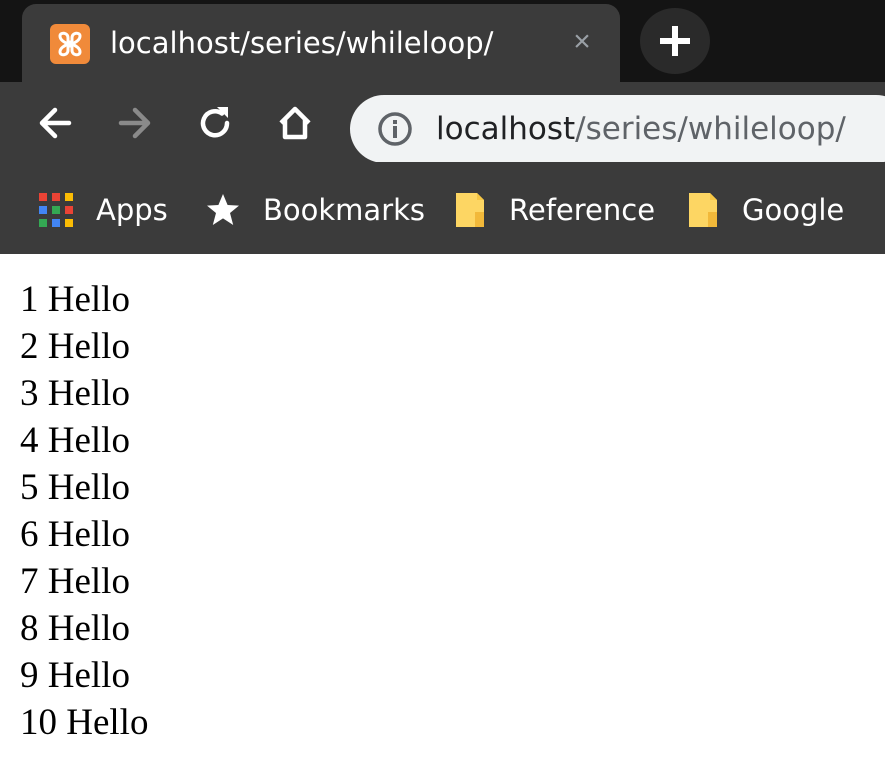  What do you see at coordinates (506, 129) in the screenshot?
I see `url-host: localhost` at bounding box center [506, 129].